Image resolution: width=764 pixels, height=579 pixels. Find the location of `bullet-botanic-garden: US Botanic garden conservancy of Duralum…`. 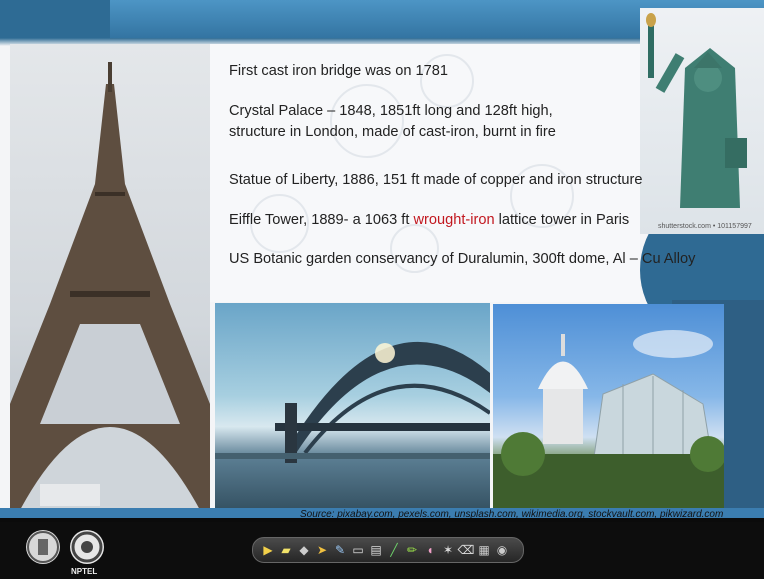

bullet-botanic-garden: US Botanic garden conservancy of Duralum… is located at coordinates (462, 259).